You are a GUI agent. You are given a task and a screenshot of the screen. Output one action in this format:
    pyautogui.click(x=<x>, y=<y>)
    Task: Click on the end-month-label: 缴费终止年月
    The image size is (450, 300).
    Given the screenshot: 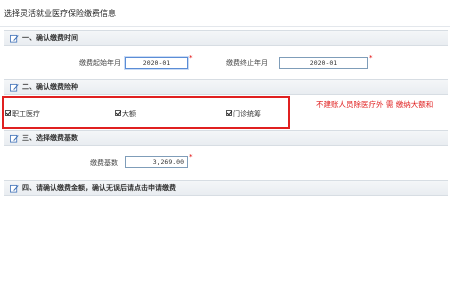 What is the action you would take?
    pyautogui.click(x=247, y=63)
    